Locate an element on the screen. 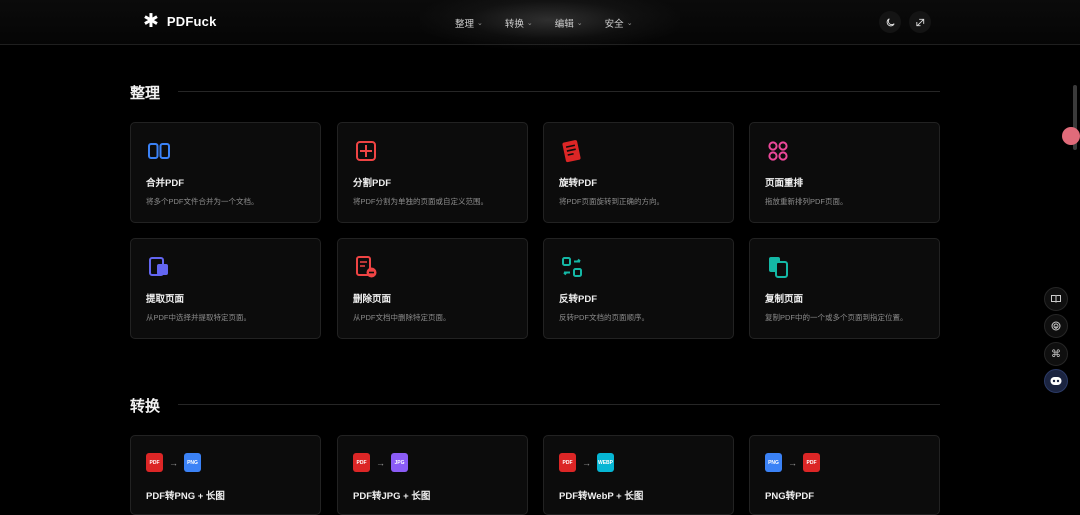 Image resolution: width=1080 pixels, height=515 pixels. tool-description: 将PDF页面旋转到正确的方向。 is located at coordinates (611, 201).